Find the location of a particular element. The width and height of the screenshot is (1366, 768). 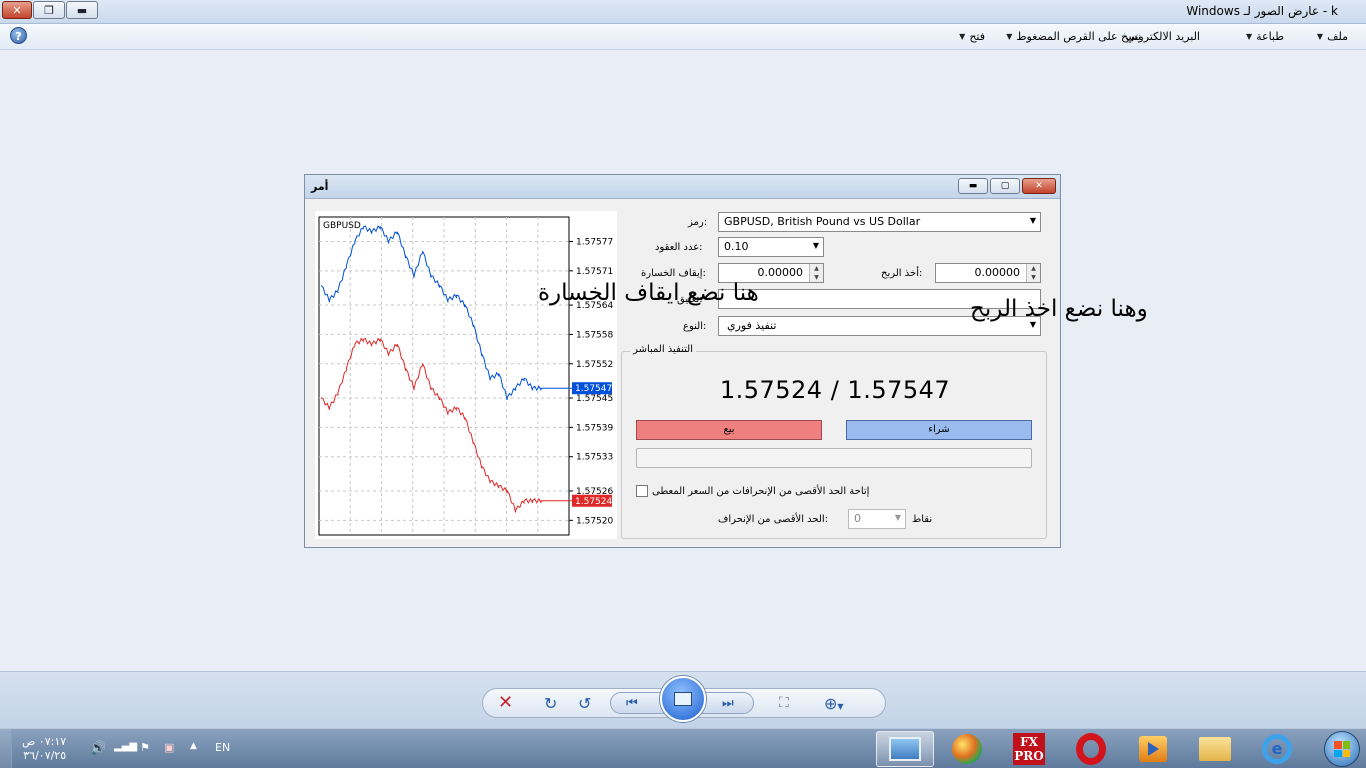

deviation-value: 0 is located at coordinates (857, 518).